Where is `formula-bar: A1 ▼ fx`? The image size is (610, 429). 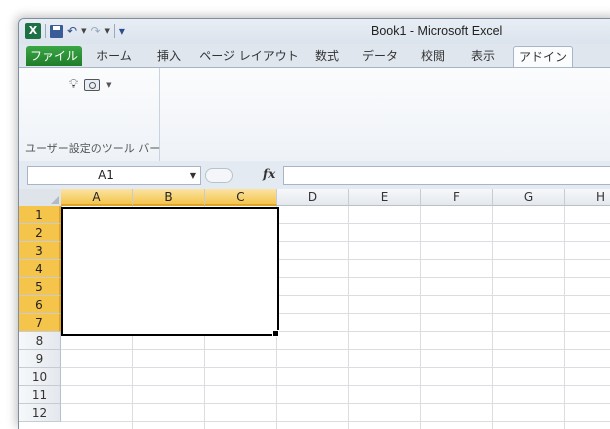 formula-bar: A1 ▼ fx is located at coordinates (314, 175).